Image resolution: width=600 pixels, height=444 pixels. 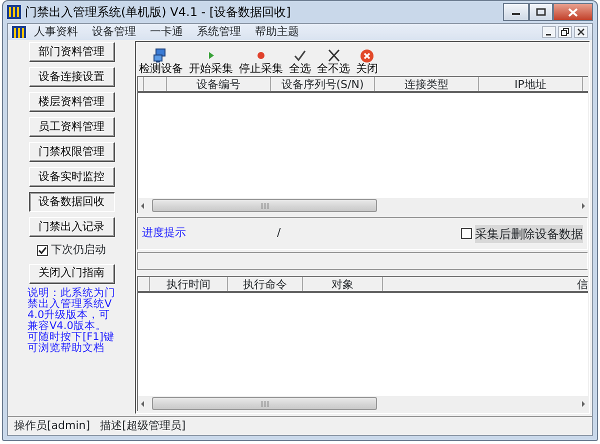 I want to click on checkbox-label: 下次仍启动, so click(x=78, y=250).